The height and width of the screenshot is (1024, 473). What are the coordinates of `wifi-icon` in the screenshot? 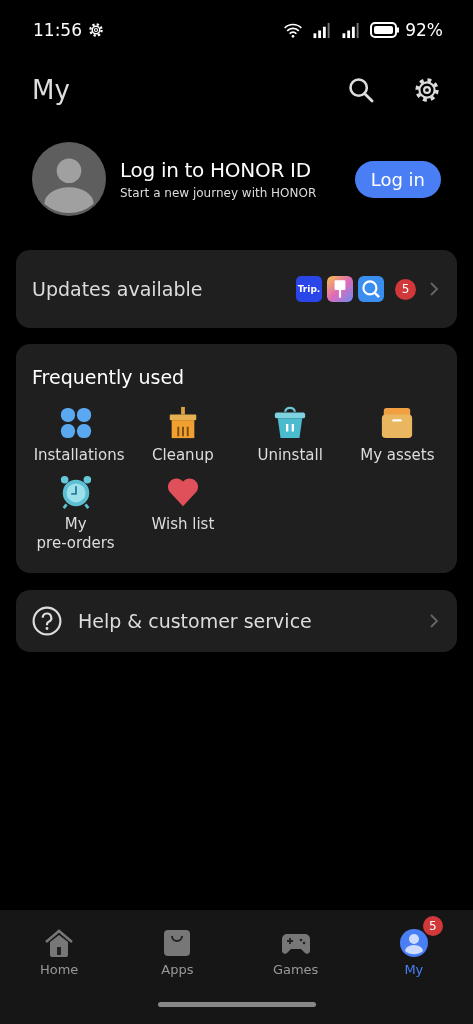 It's located at (293, 30).